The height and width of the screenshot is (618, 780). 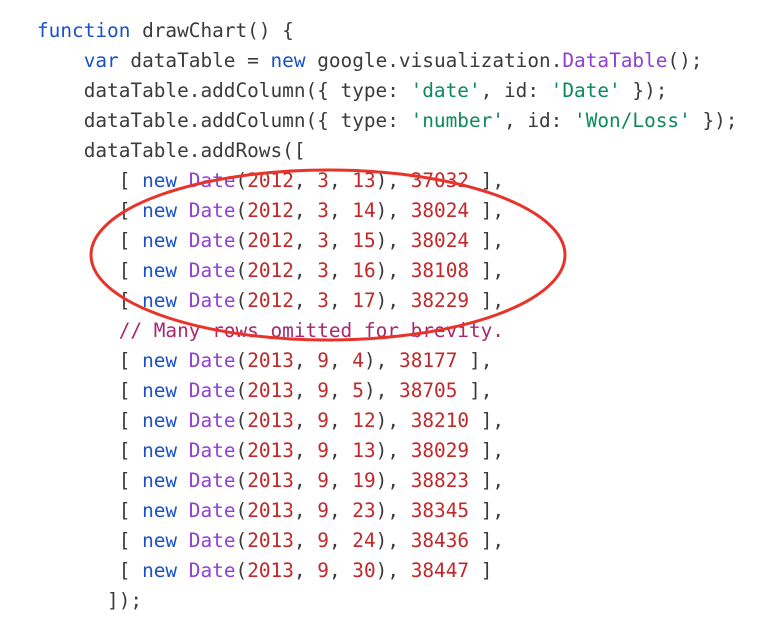 What do you see at coordinates (632, 120) in the screenshot?
I see `code-token: 'Won/Loss'` at bounding box center [632, 120].